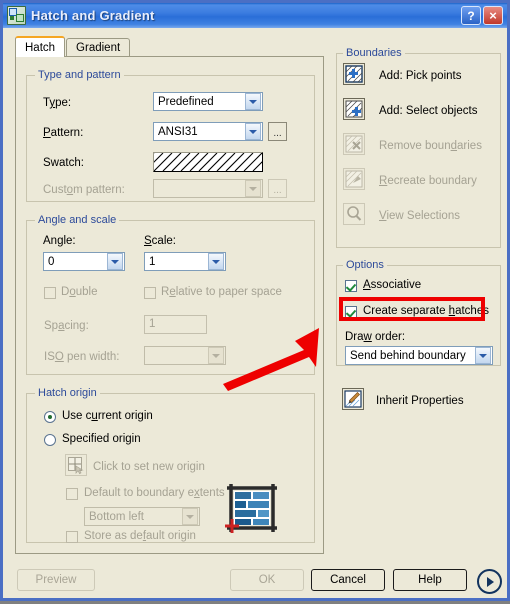  Describe the element at coordinates (116, 516) in the screenshot. I see `extents-corner-value: Bottom left` at that location.